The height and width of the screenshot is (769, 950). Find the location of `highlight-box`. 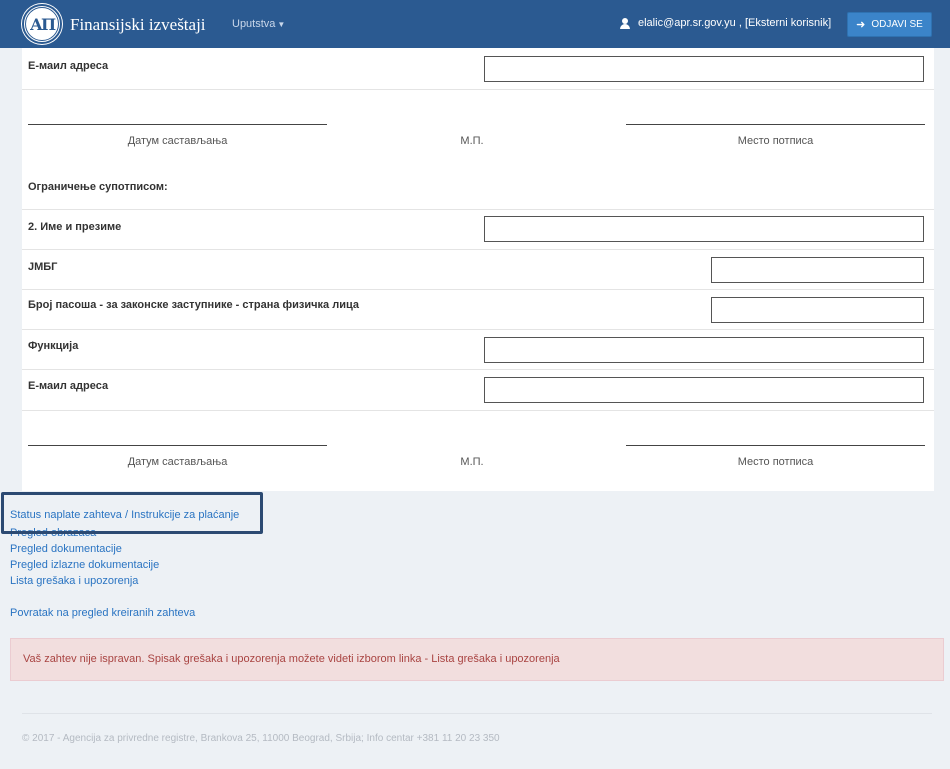

highlight-box is located at coordinates (132, 513).